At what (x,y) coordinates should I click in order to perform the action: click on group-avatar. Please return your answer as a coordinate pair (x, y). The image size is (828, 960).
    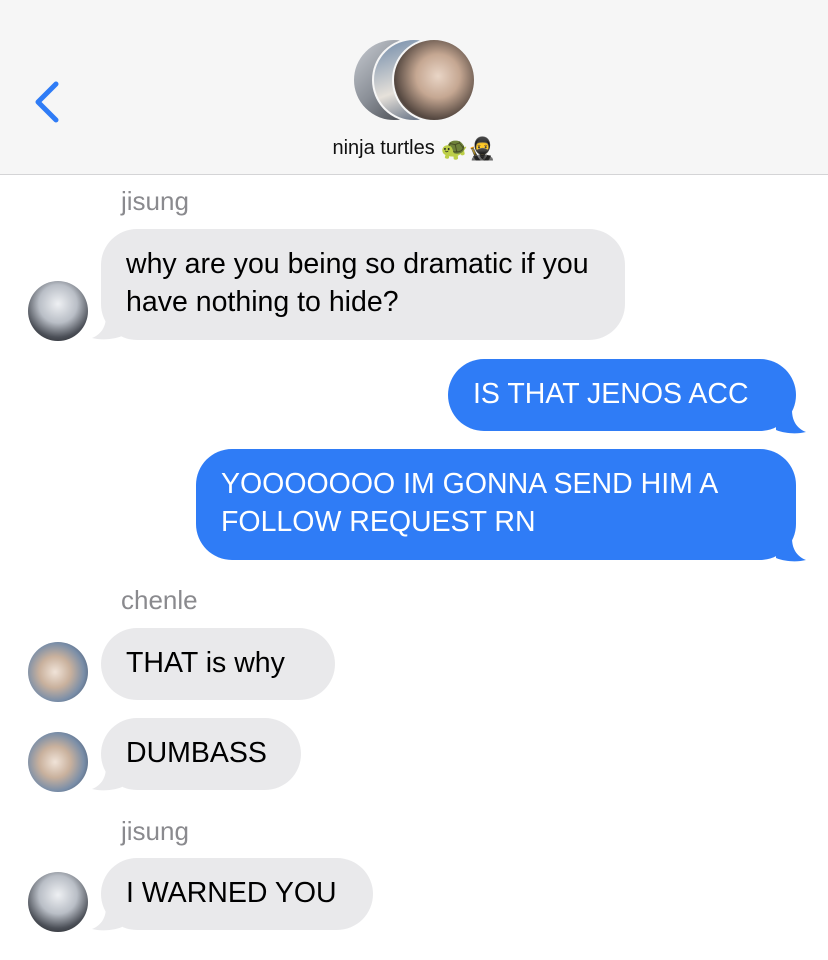
    Looking at the image, I should click on (417, 80).